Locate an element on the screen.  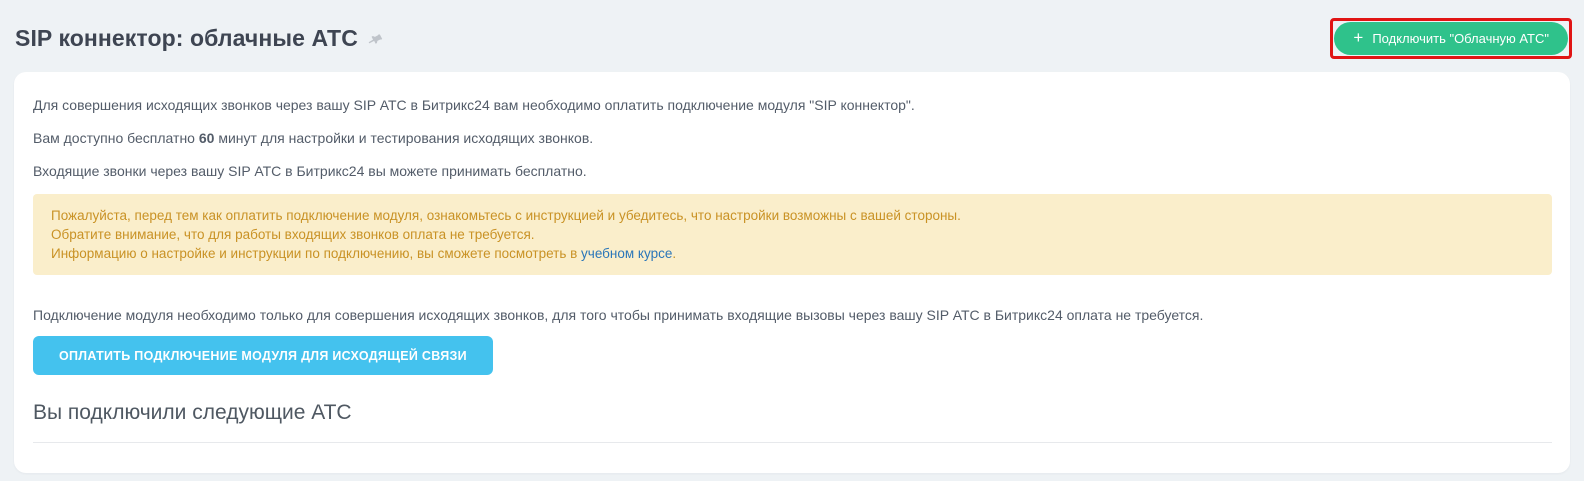
intro-paragraph-2-before: Вам доступно бесплатно is located at coordinates (116, 138).